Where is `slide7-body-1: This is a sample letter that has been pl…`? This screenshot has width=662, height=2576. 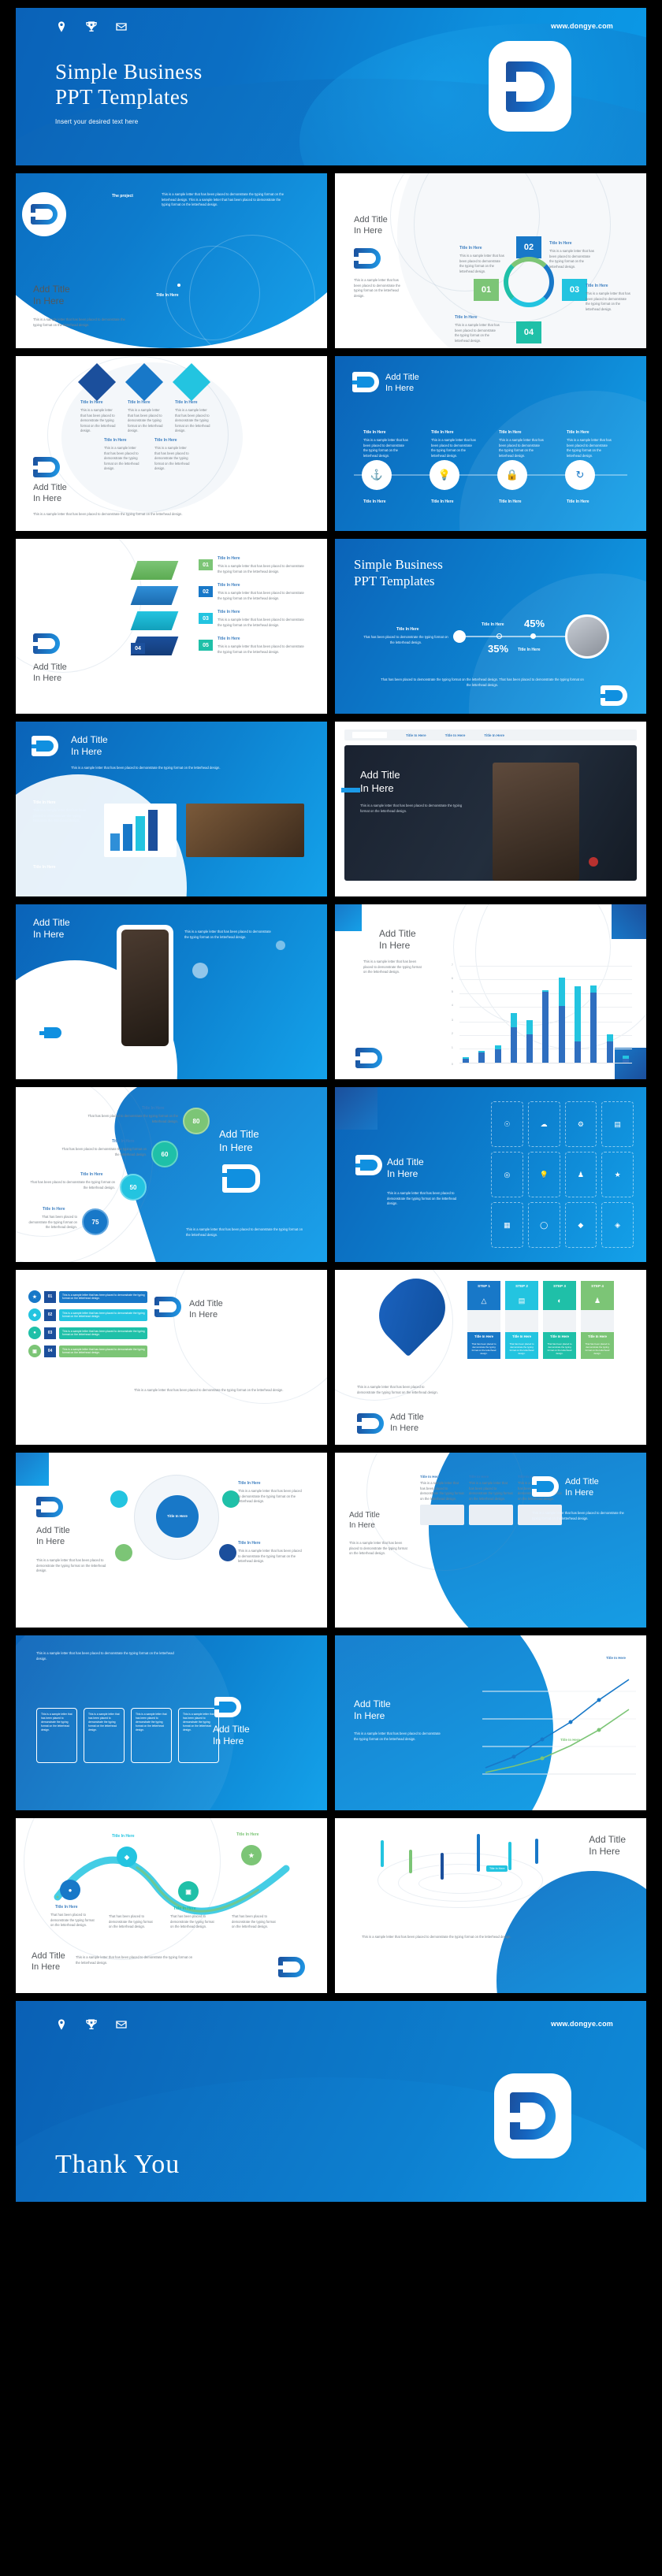 slide7-body-1: This is a sample letter that has been pl… is located at coordinates (60, 815).